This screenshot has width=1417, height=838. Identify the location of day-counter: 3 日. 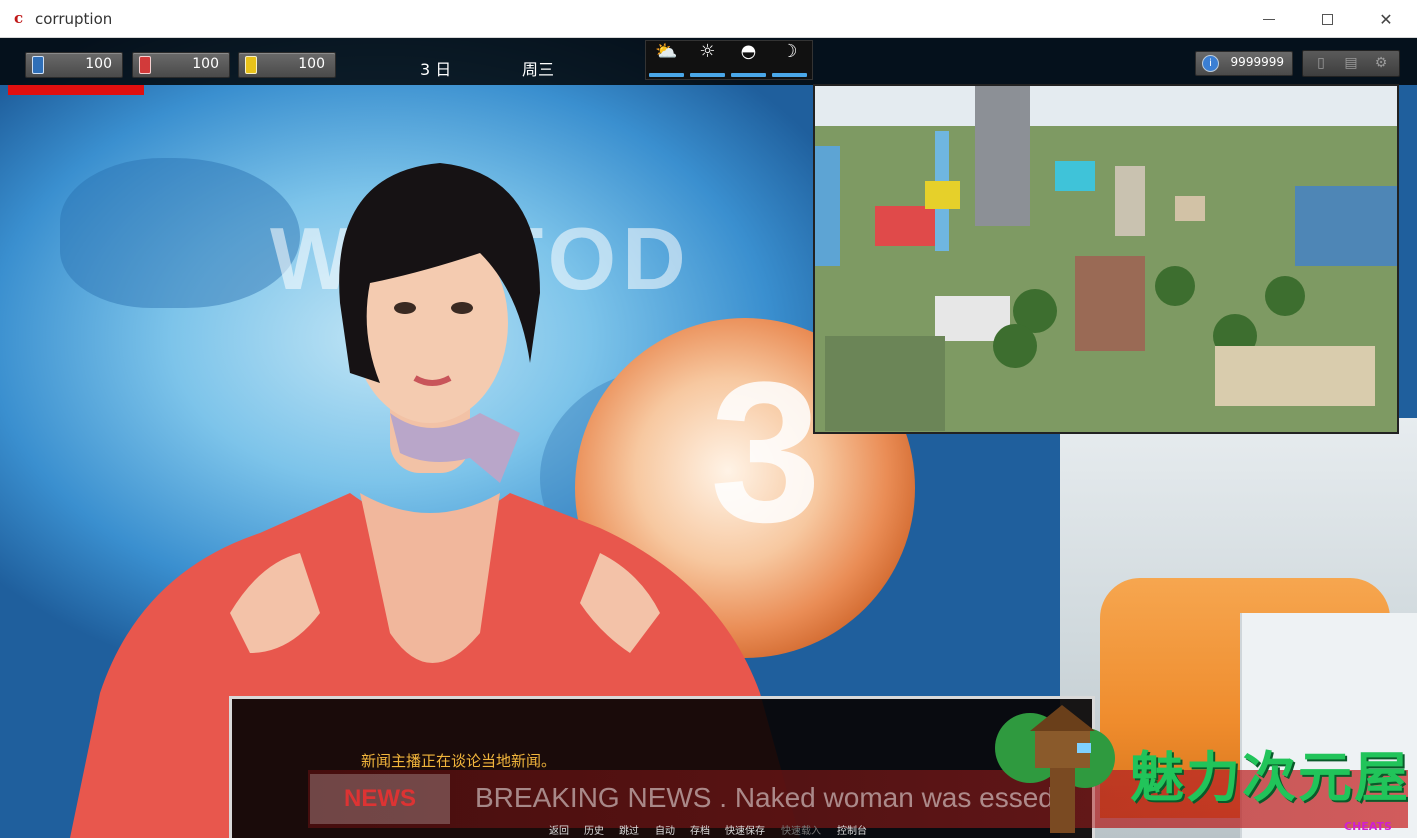
(436, 69).